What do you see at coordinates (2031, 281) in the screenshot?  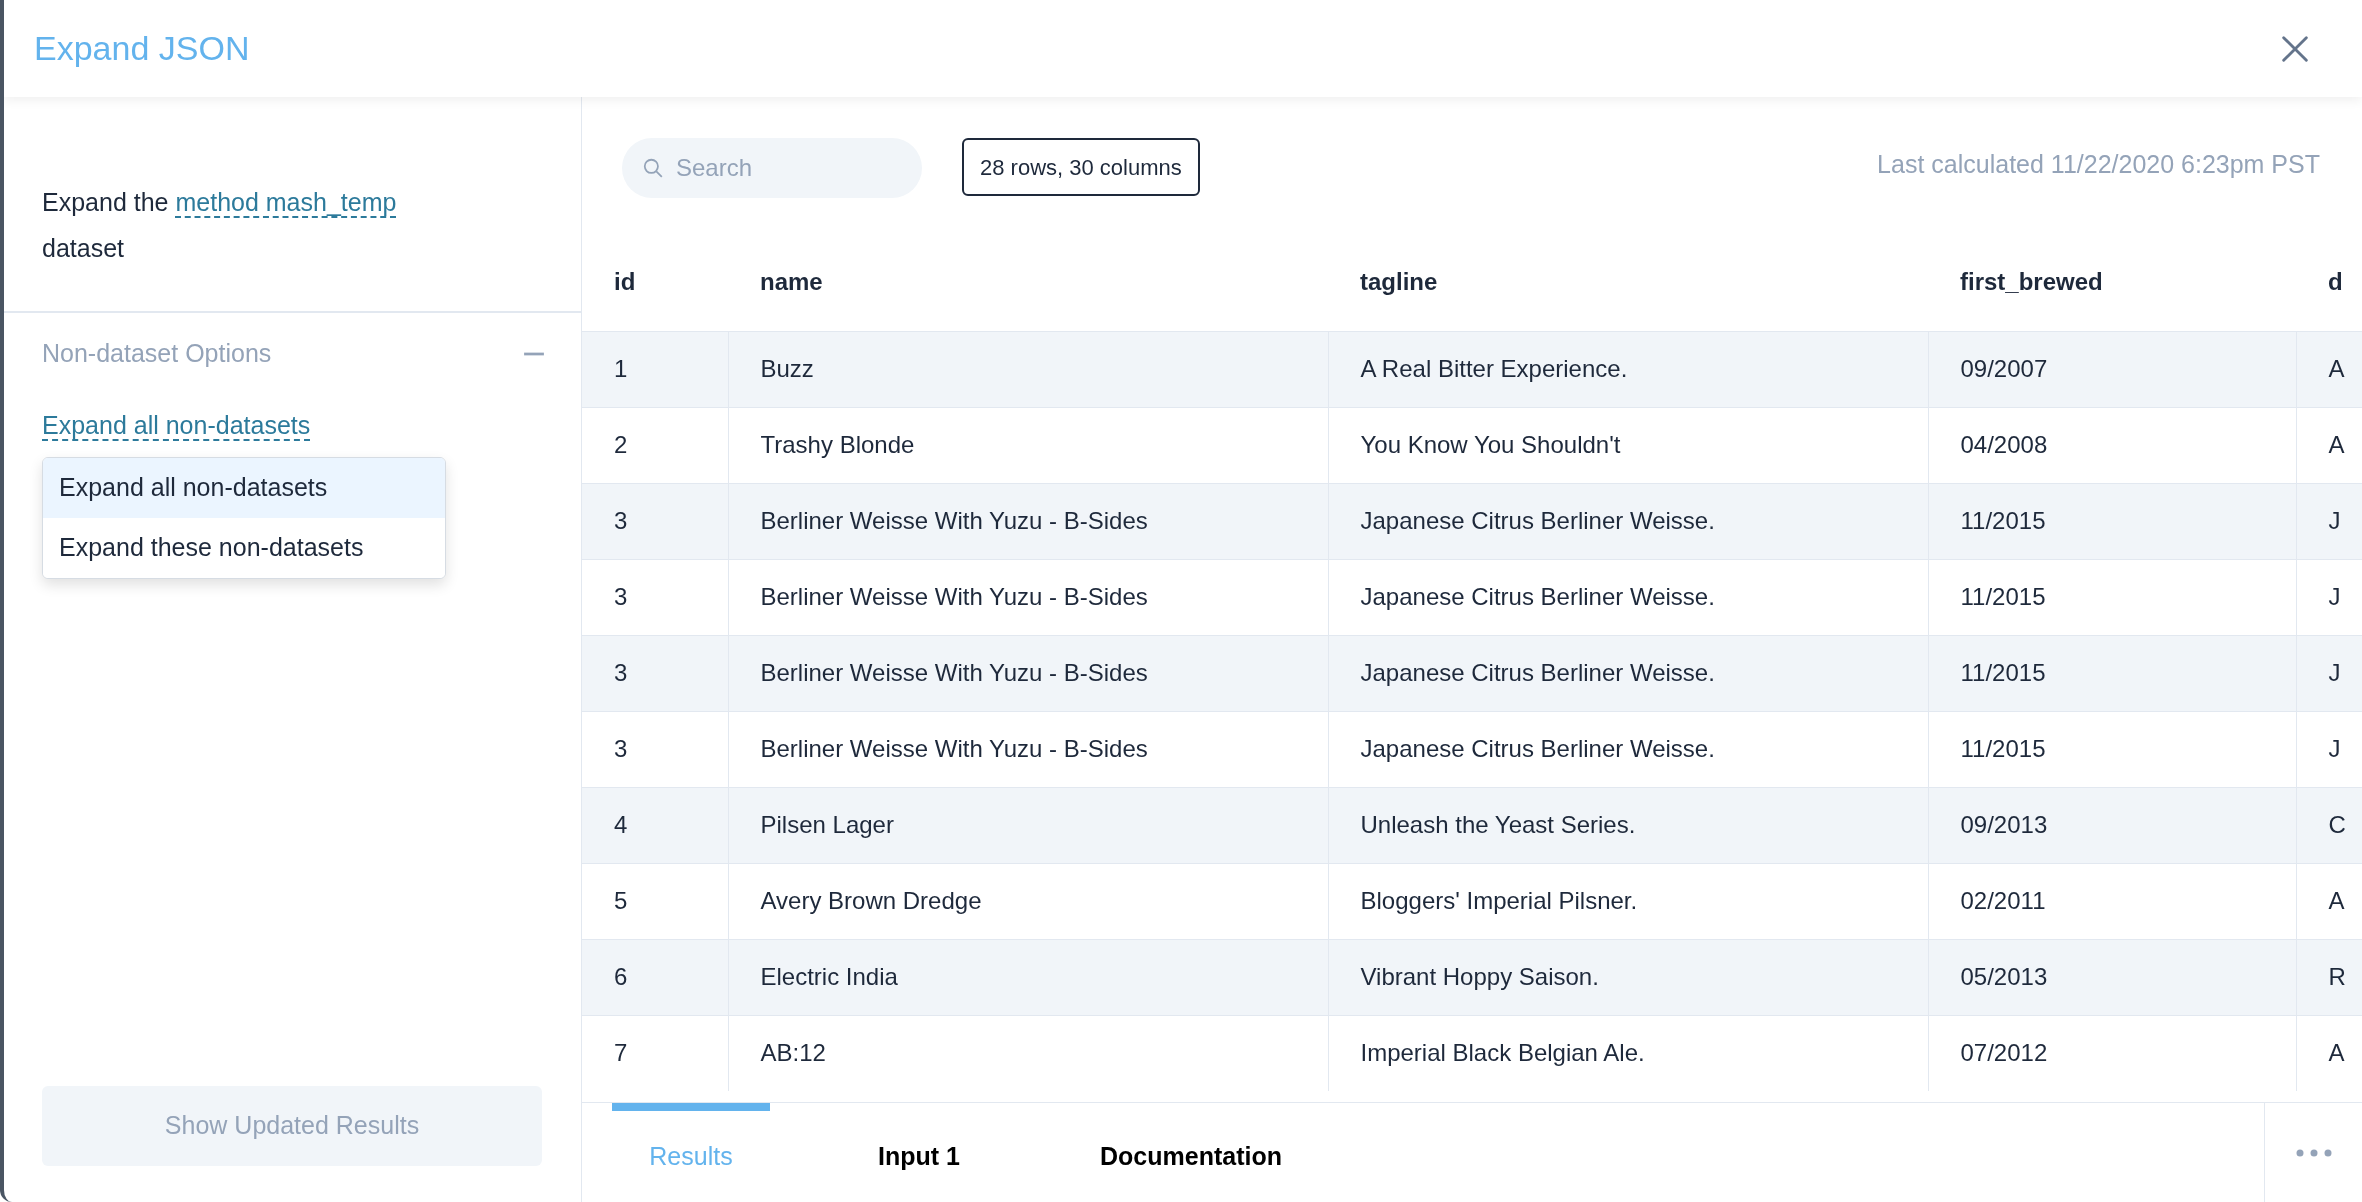 I see `column-header: first_brewed` at bounding box center [2031, 281].